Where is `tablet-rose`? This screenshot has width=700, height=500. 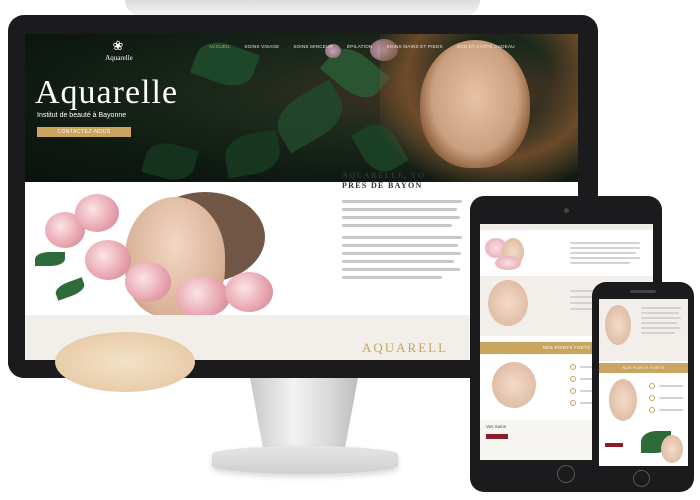 tablet-rose is located at coordinates (508, 263).